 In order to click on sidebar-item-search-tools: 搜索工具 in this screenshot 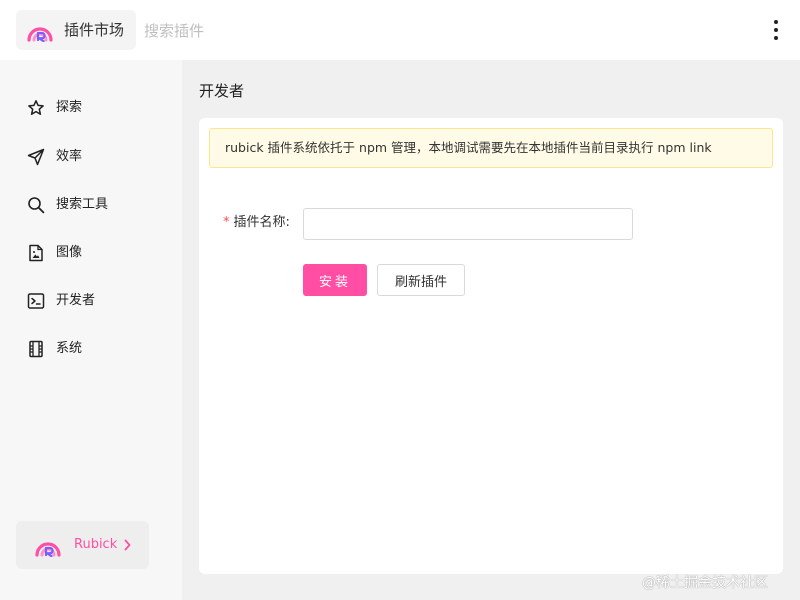, I will do `click(91, 205)`.